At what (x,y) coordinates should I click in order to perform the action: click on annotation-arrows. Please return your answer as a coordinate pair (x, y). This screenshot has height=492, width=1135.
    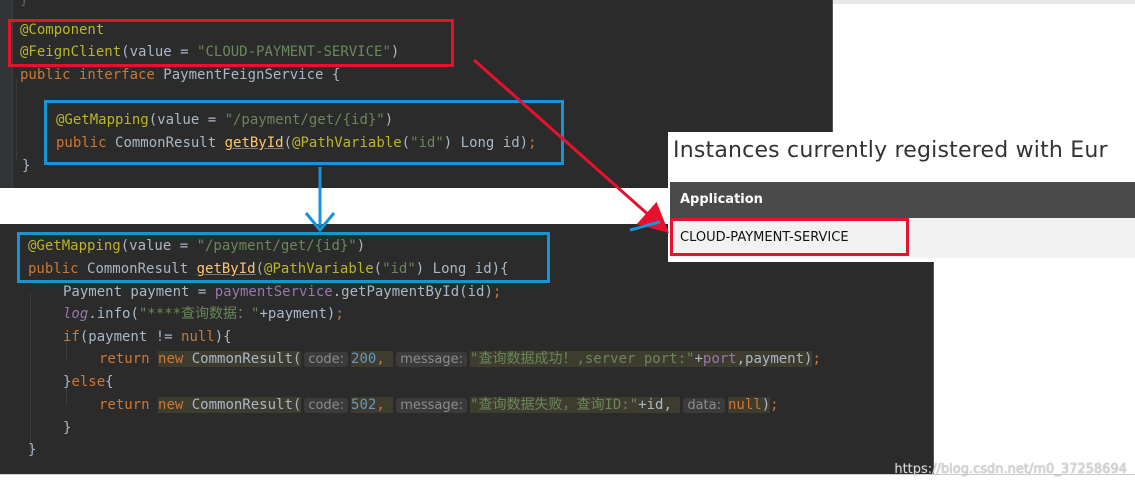
    Looking at the image, I should click on (486, 145).